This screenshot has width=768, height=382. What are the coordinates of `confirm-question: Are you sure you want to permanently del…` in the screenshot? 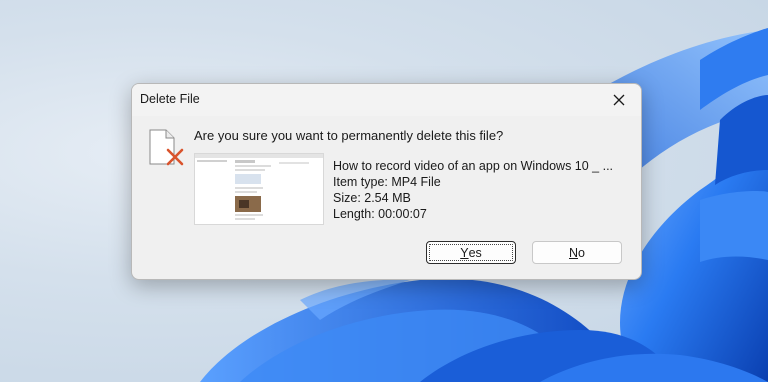 It's located at (349, 135).